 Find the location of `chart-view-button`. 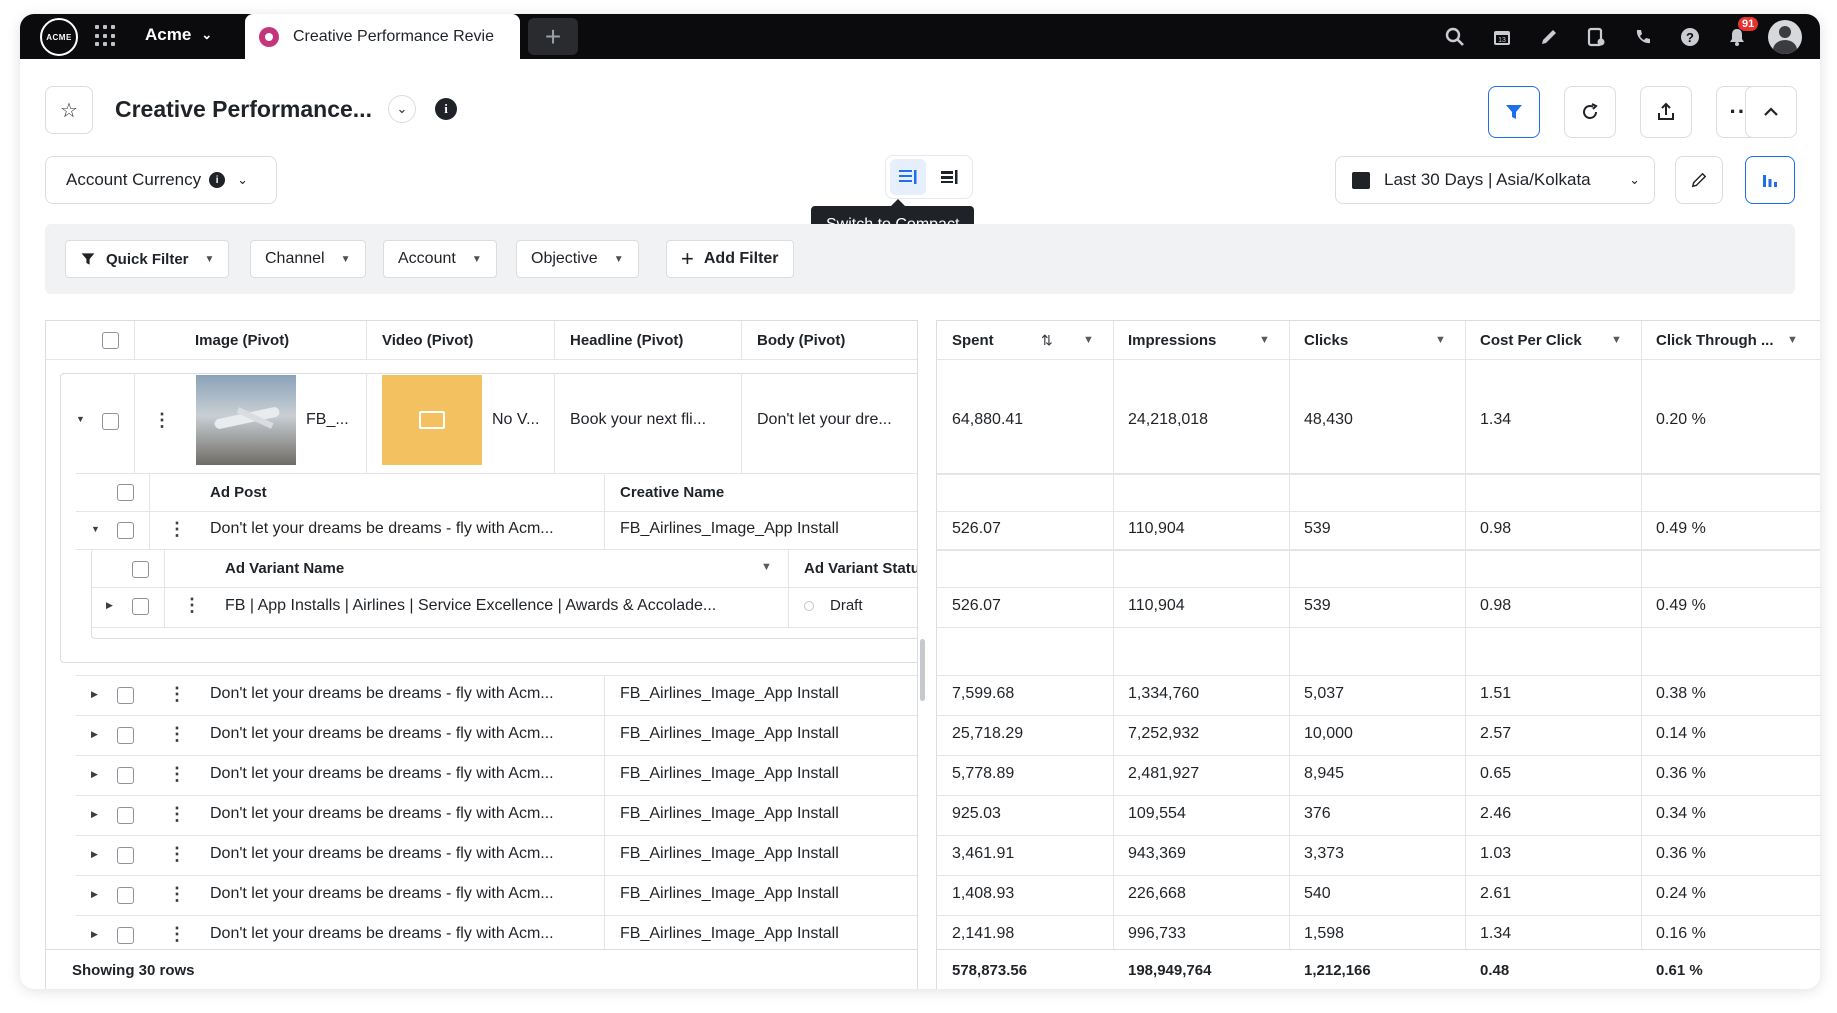

chart-view-button is located at coordinates (1770, 180).